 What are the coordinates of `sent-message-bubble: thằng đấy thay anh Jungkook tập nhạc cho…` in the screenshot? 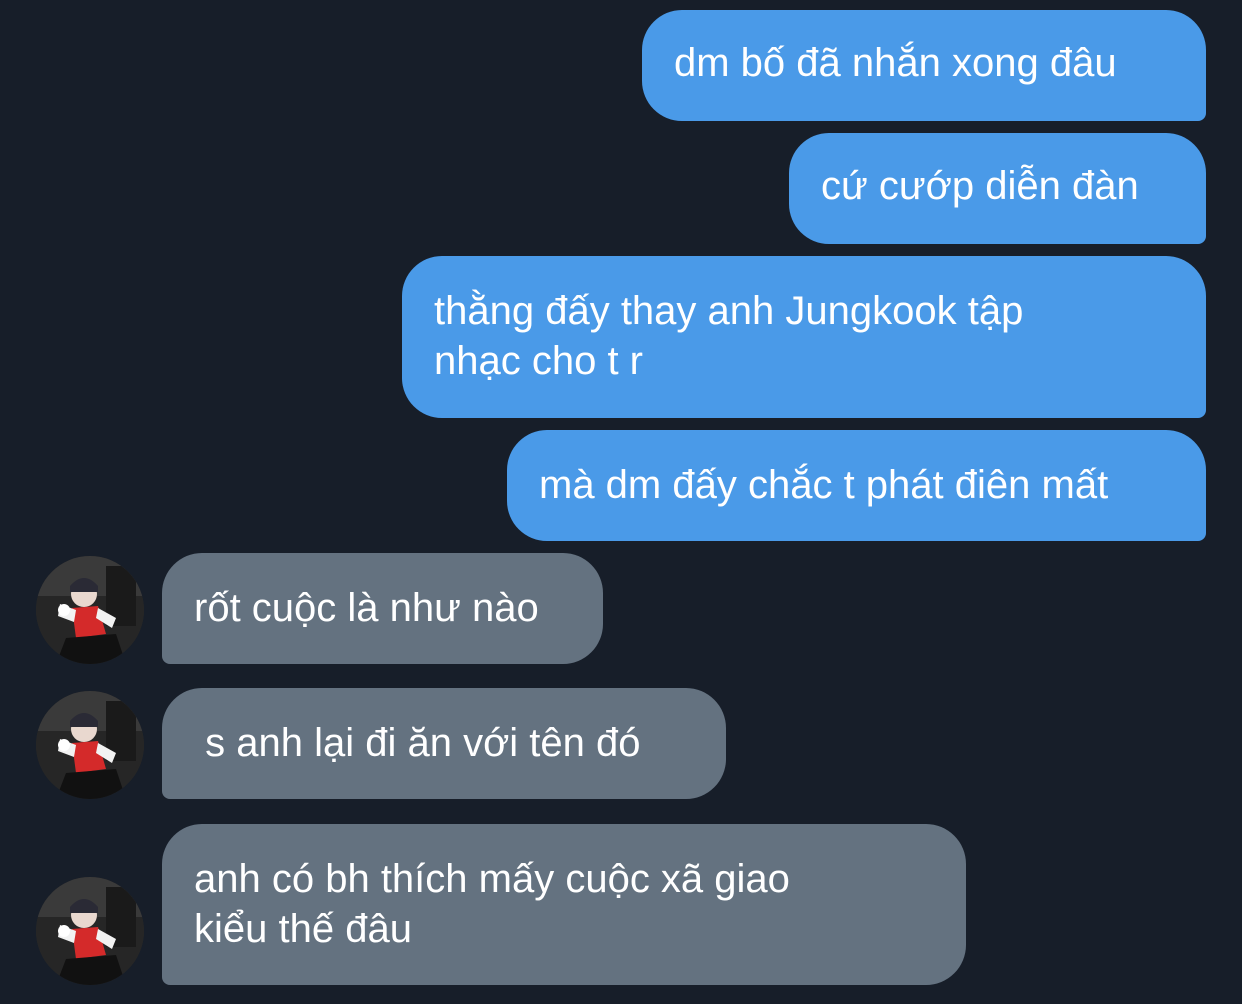 It's located at (804, 337).